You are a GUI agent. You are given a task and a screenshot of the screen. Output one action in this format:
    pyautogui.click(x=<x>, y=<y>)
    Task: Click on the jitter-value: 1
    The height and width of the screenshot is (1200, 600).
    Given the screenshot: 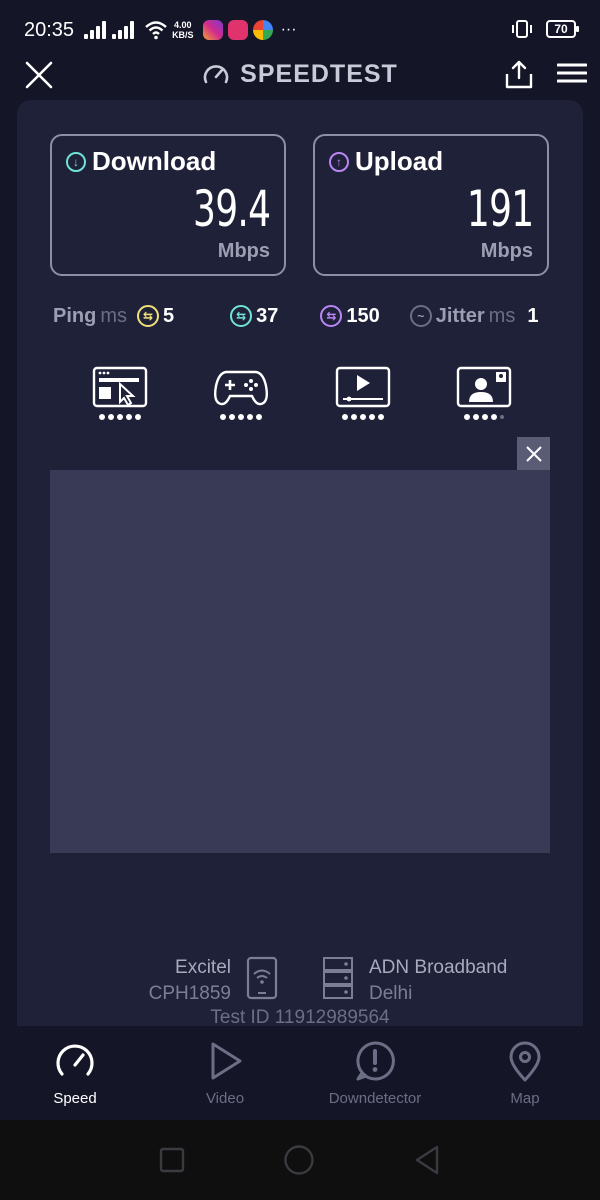 What is the action you would take?
    pyautogui.click(x=533, y=315)
    